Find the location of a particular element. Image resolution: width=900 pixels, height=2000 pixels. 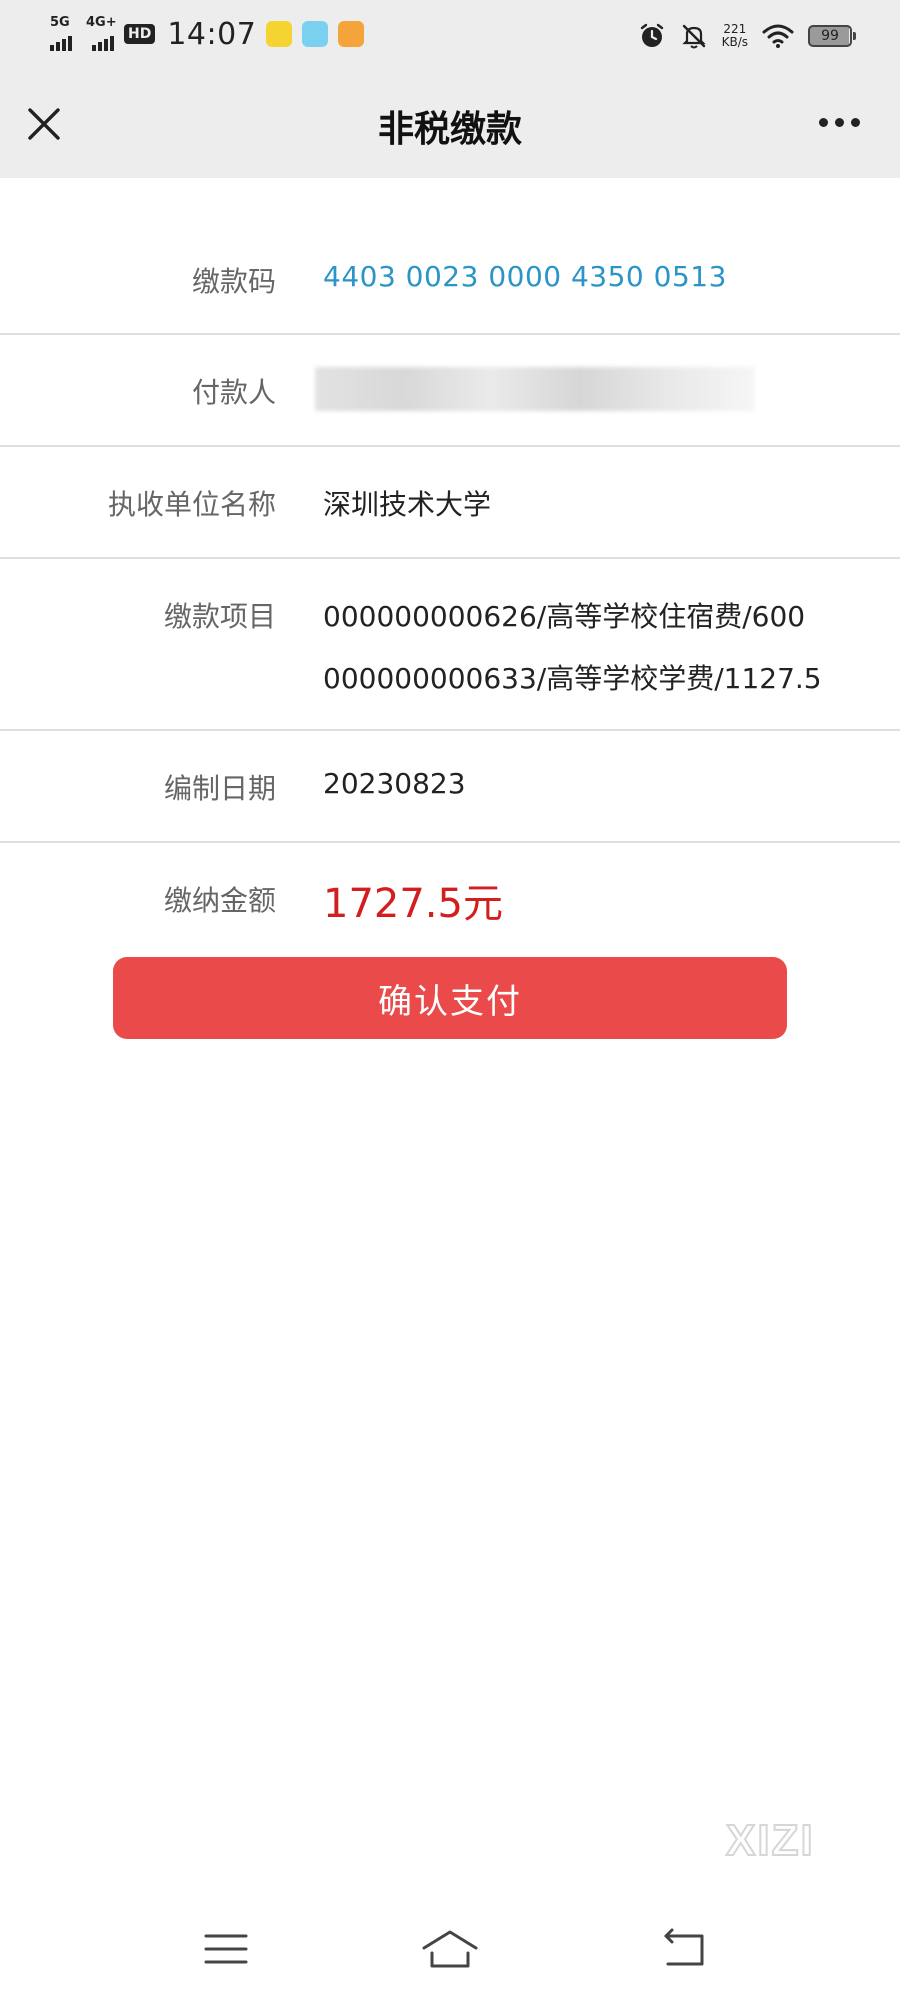

home-icon is located at coordinates (450, 1949).